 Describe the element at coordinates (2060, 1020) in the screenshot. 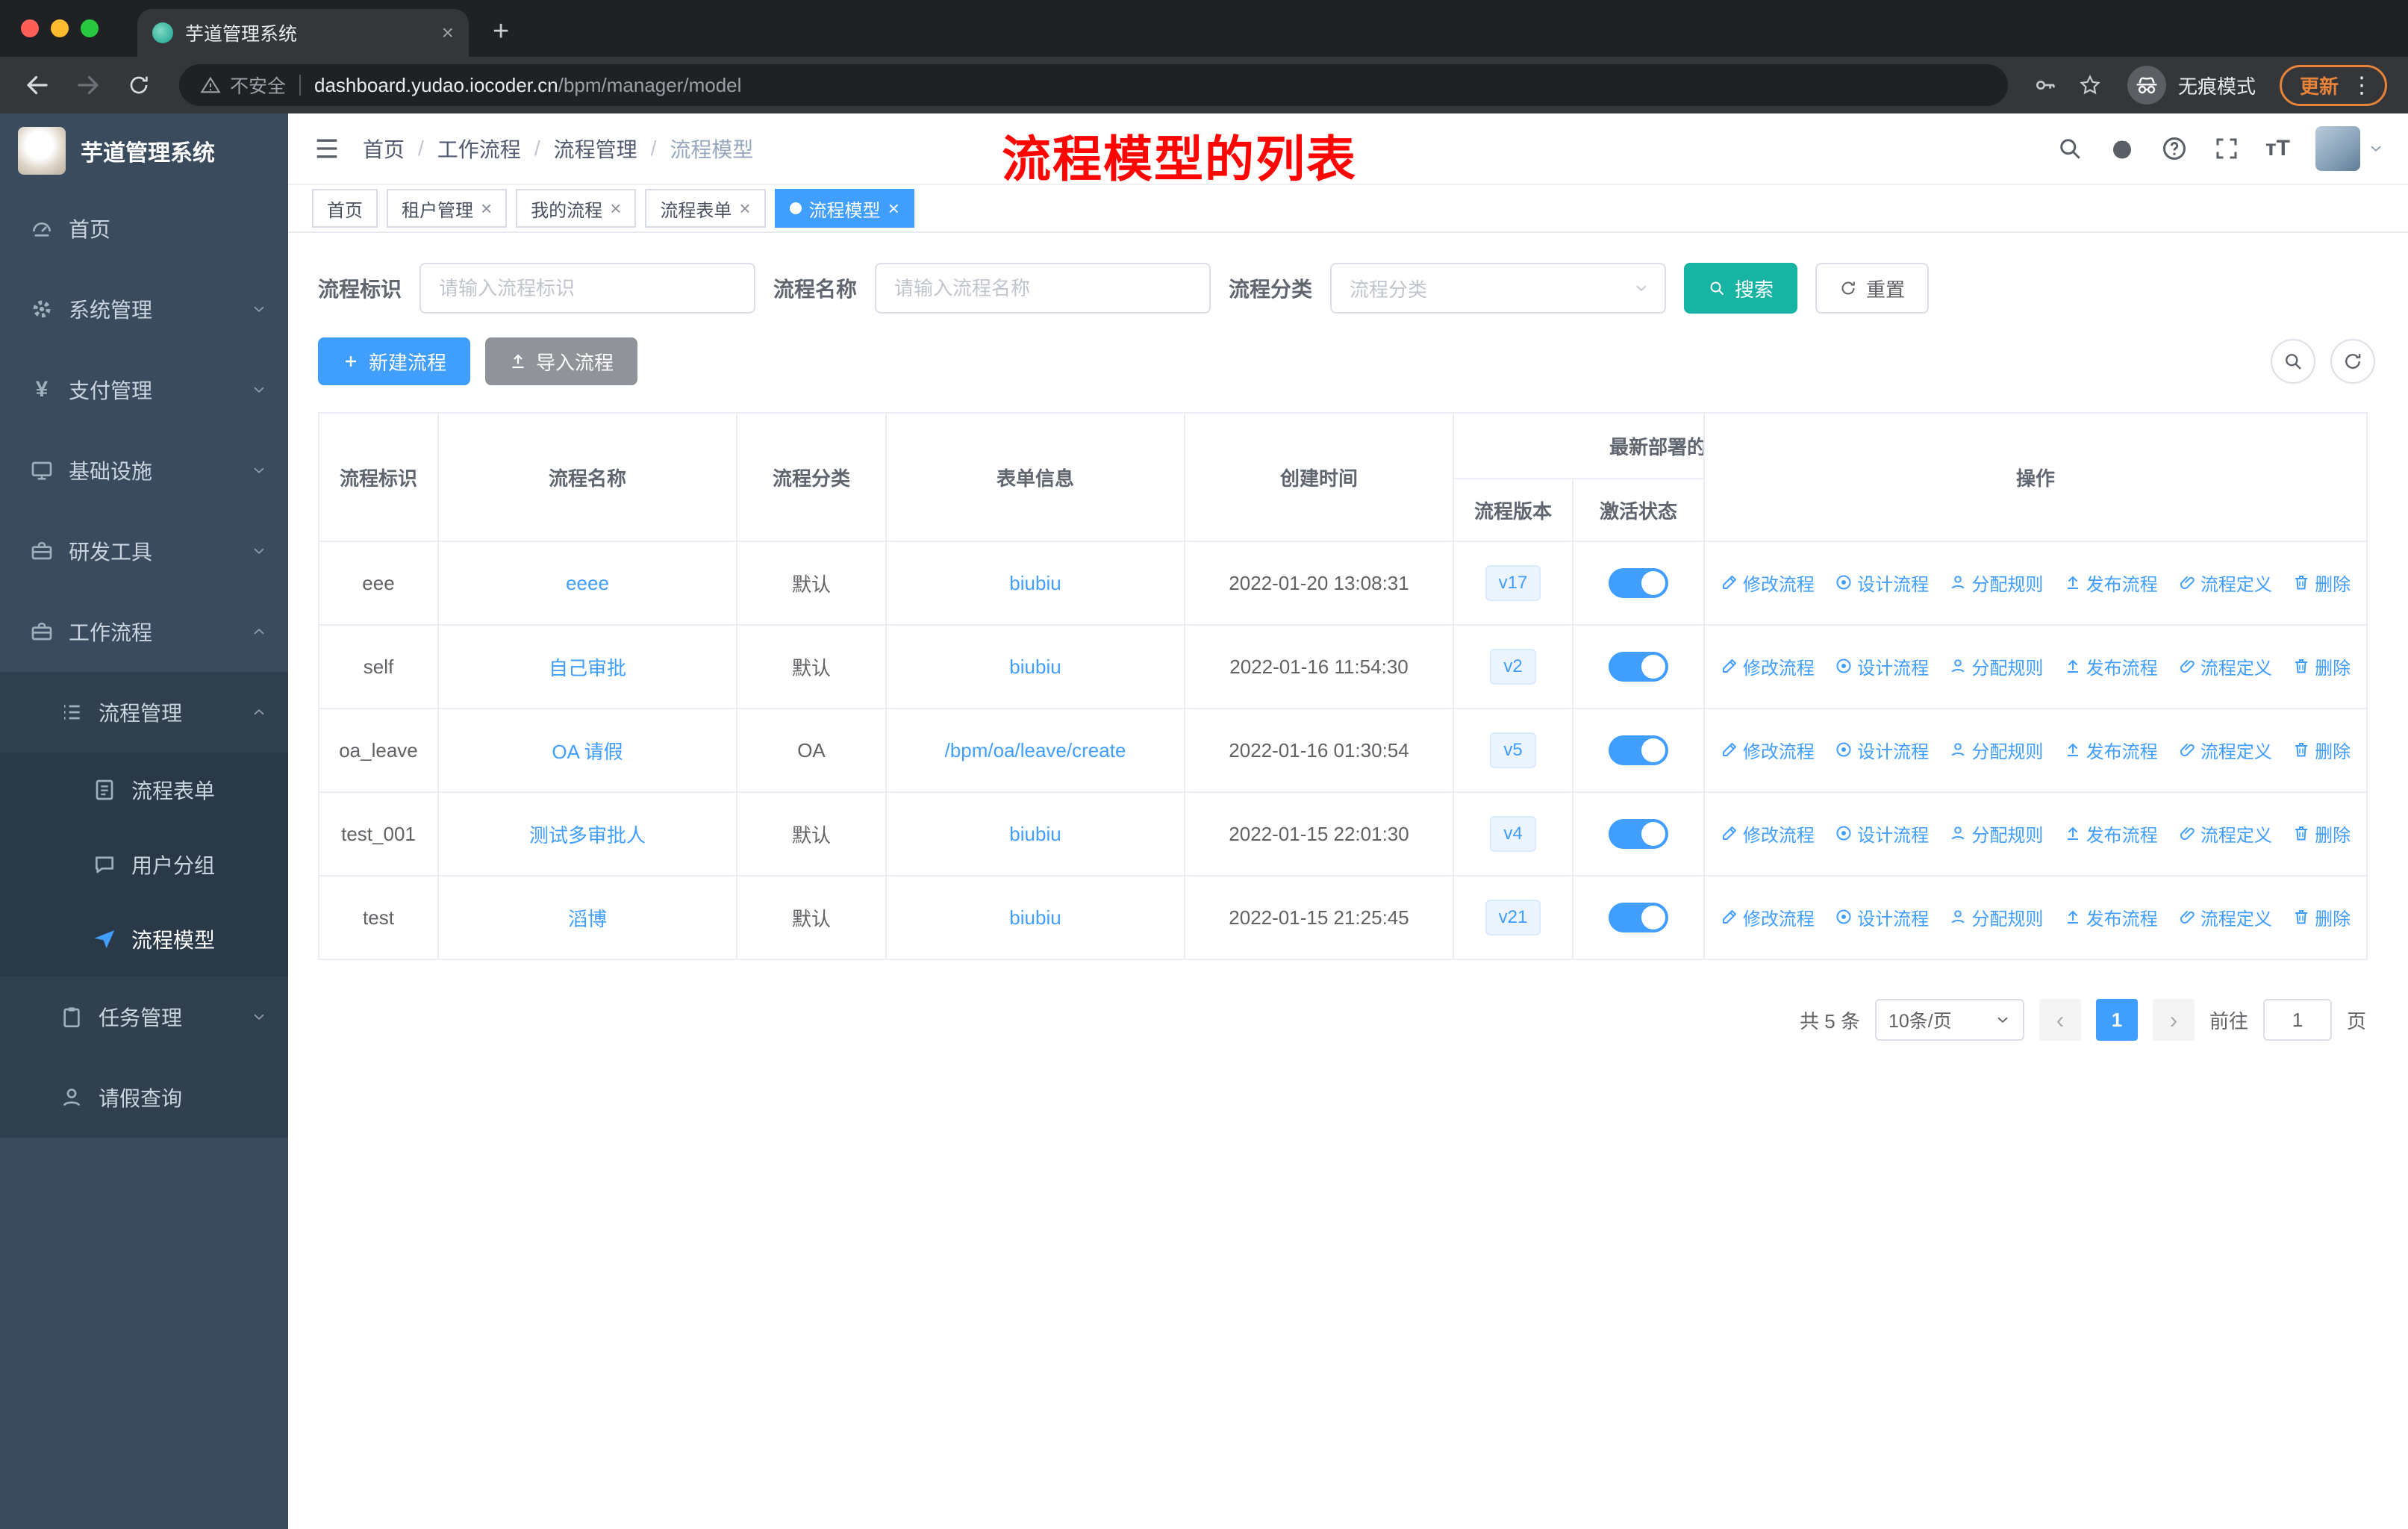

I see `prev-page-button: ‹` at that location.